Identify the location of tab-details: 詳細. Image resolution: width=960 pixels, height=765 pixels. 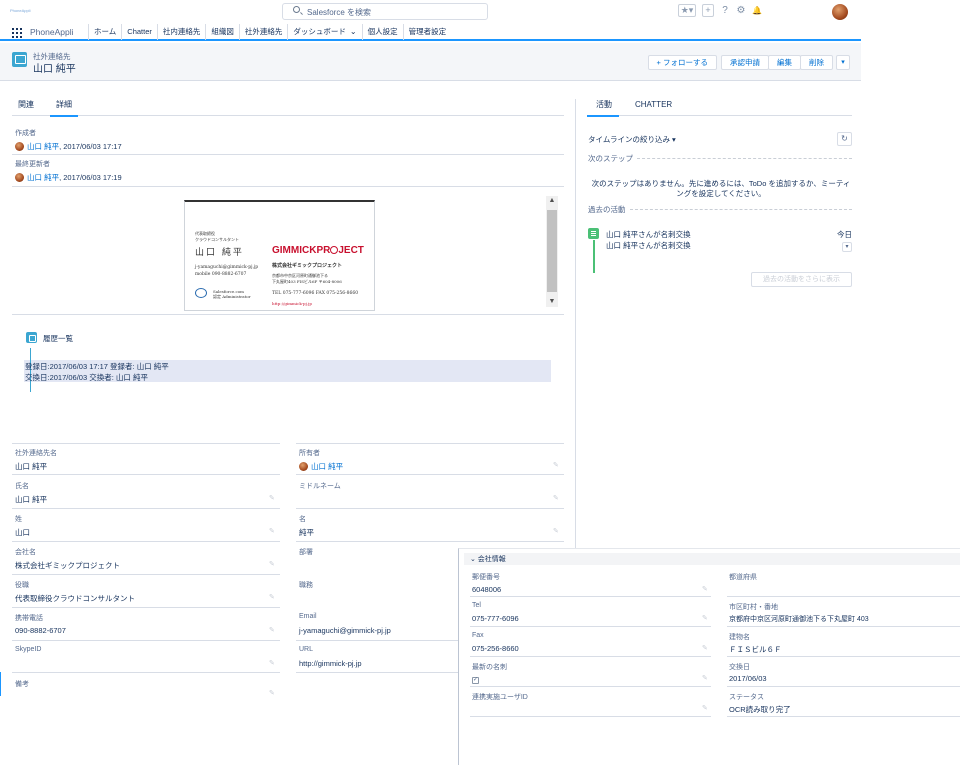
(64, 108).